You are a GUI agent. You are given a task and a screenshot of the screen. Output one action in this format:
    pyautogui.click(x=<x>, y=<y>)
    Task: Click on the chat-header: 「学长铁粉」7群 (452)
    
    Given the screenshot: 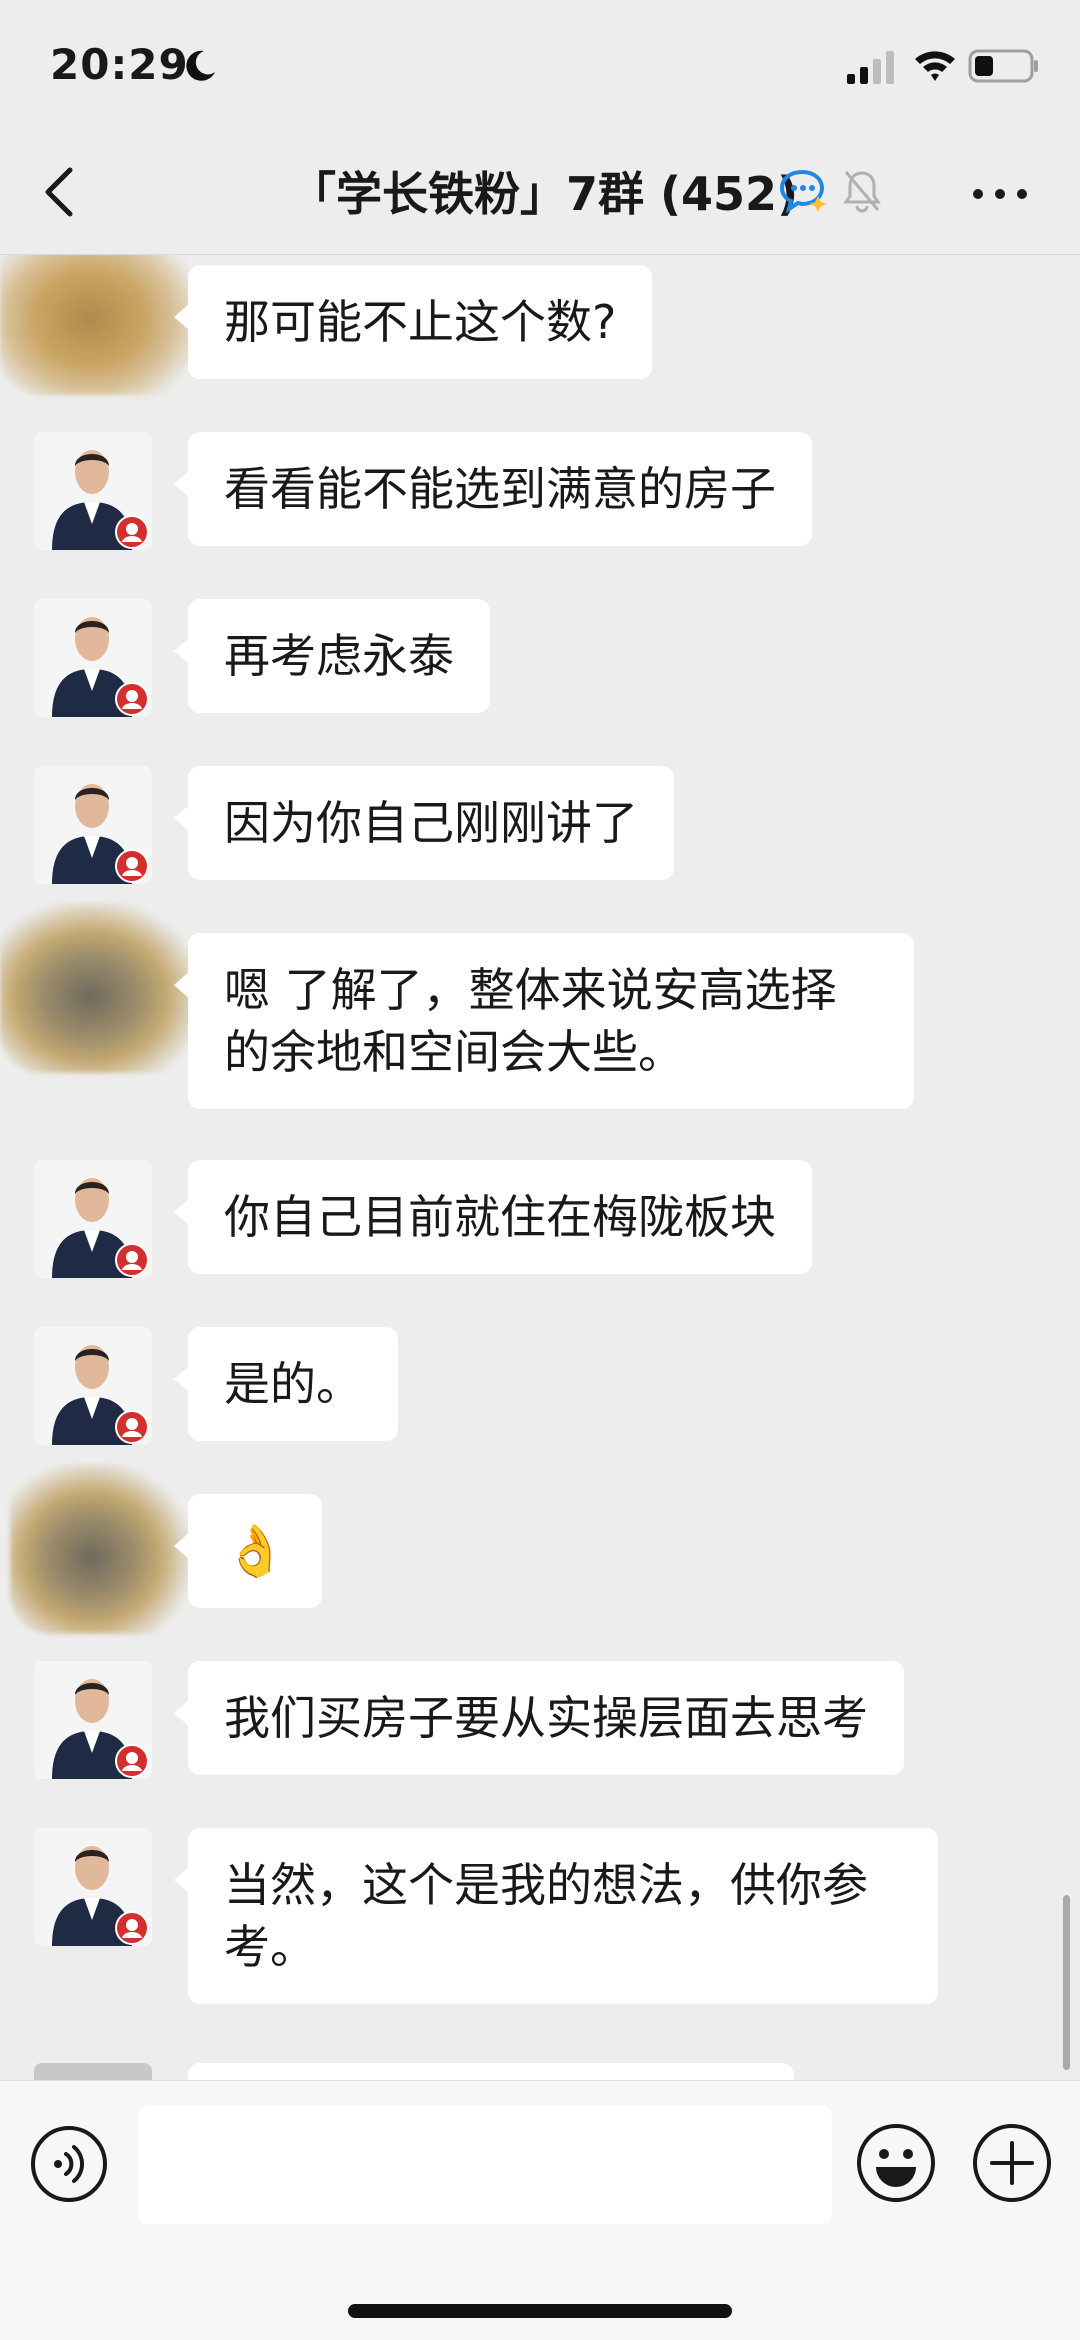 What is the action you would take?
    pyautogui.click(x=540, y=192)
    